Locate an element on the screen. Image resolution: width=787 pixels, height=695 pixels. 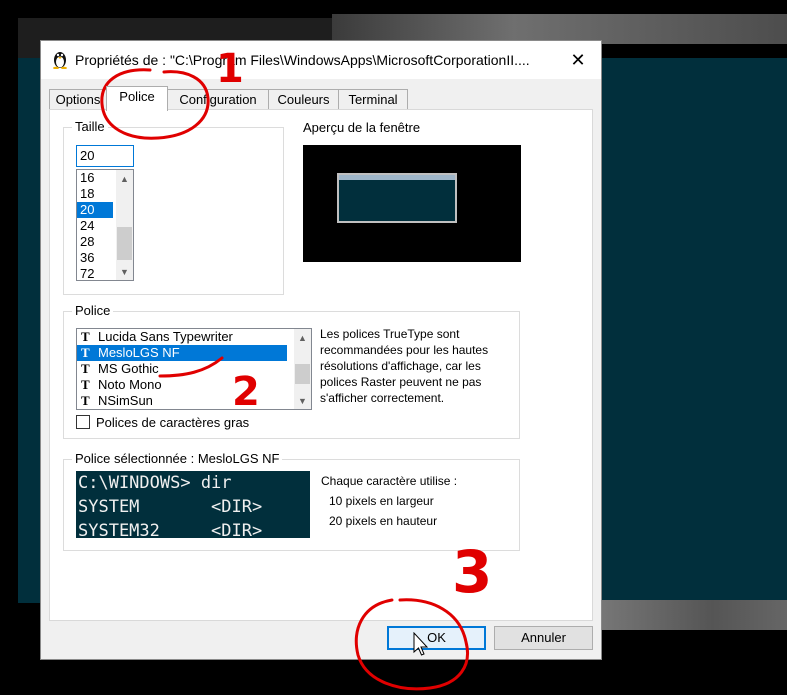
size-item: 28 is located at coordinates (95, 242).